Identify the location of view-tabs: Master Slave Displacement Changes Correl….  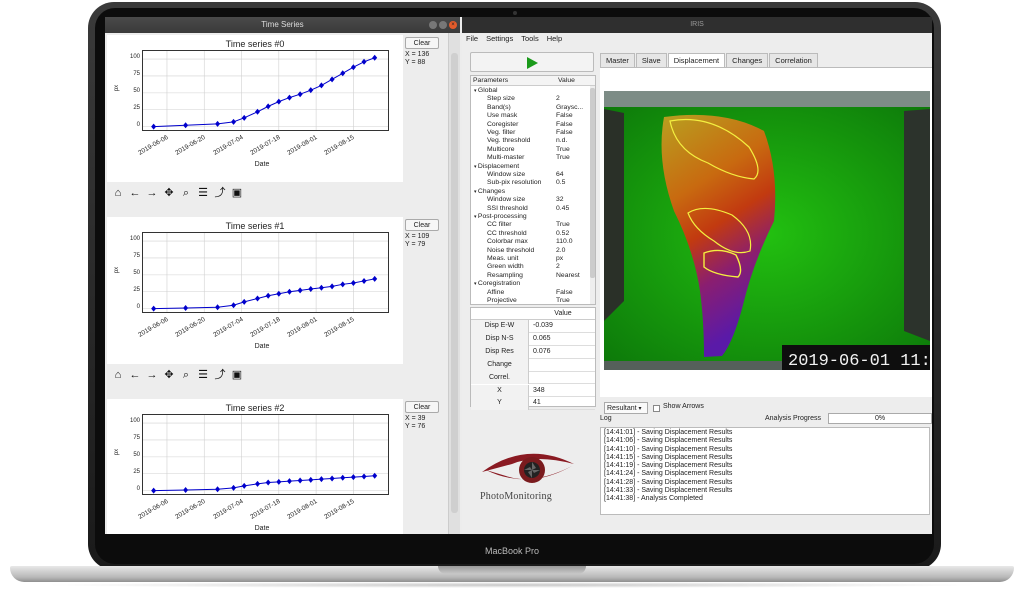
(709, 60).